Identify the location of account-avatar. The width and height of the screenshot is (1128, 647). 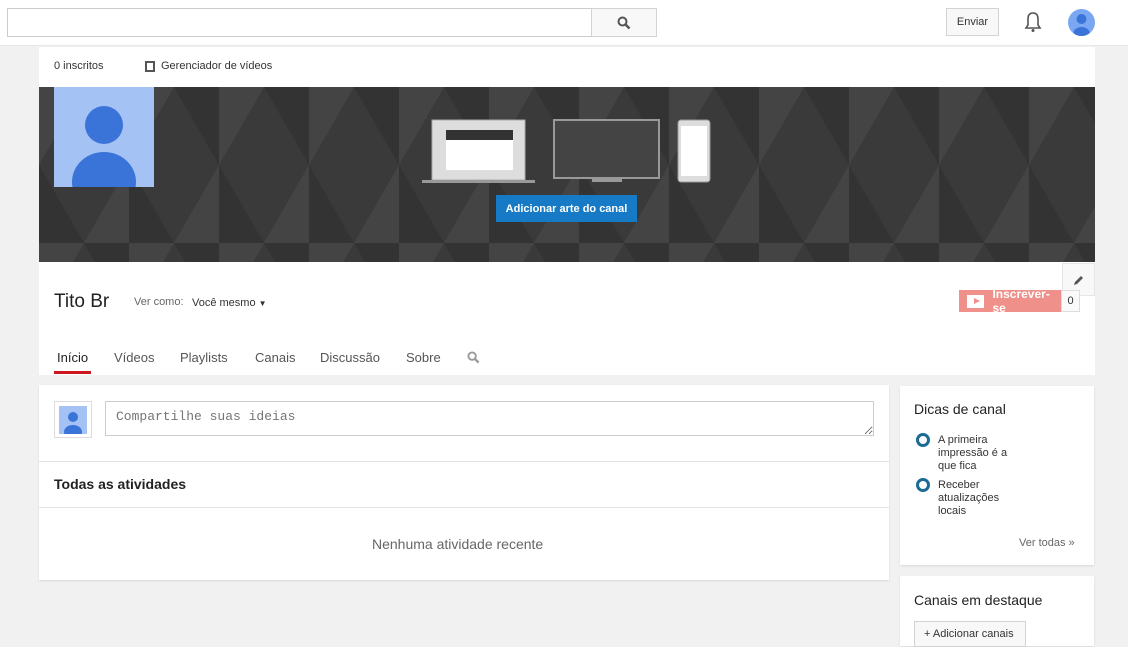
(1081, 22).